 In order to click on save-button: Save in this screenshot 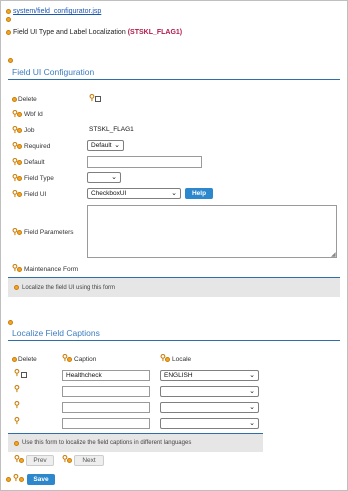, I will do `click(41, 479)`.